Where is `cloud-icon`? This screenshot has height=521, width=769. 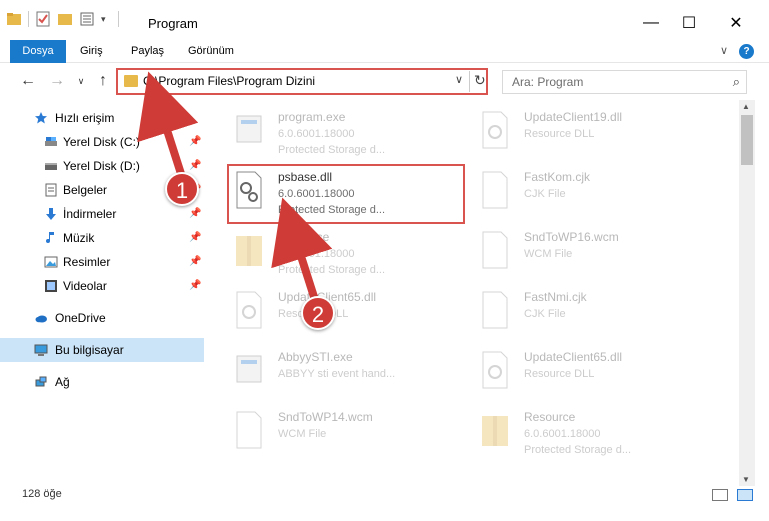
cloud-icon is located at coordinates (41, 319).